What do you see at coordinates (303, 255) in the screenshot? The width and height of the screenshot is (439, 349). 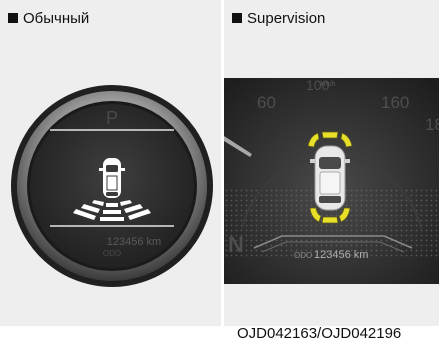 I see `odo-label: ODO` at bounding box center [303, 255].